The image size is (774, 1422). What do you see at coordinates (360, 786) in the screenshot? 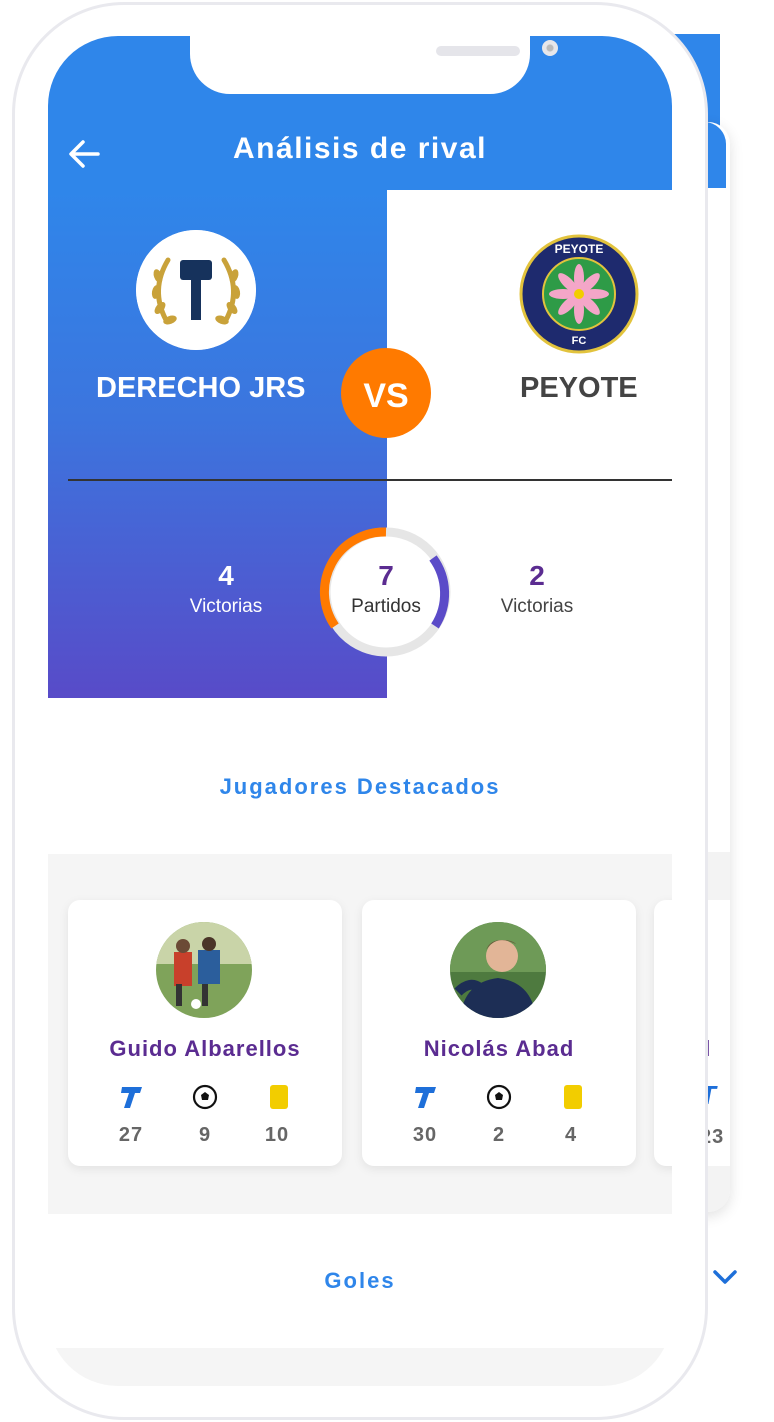
I see `featured-players-title: Jugadores Destacados` at bounding box center [360, 786].